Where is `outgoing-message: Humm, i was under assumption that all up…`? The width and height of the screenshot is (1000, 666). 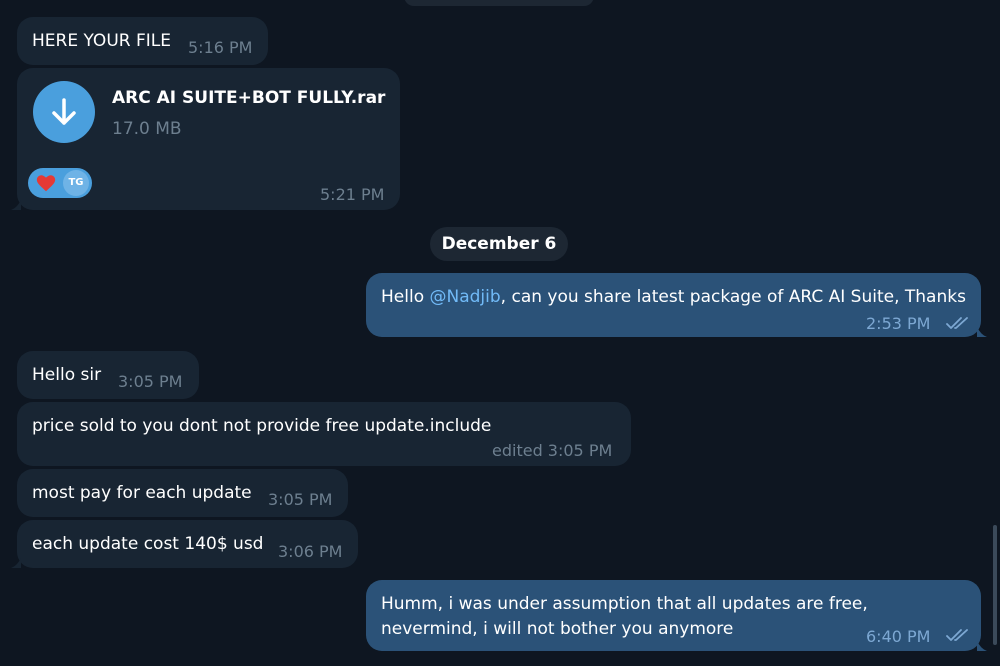
outgoing-message: Humm, i was under assumption that all up… is located at coordinates (676, 615).